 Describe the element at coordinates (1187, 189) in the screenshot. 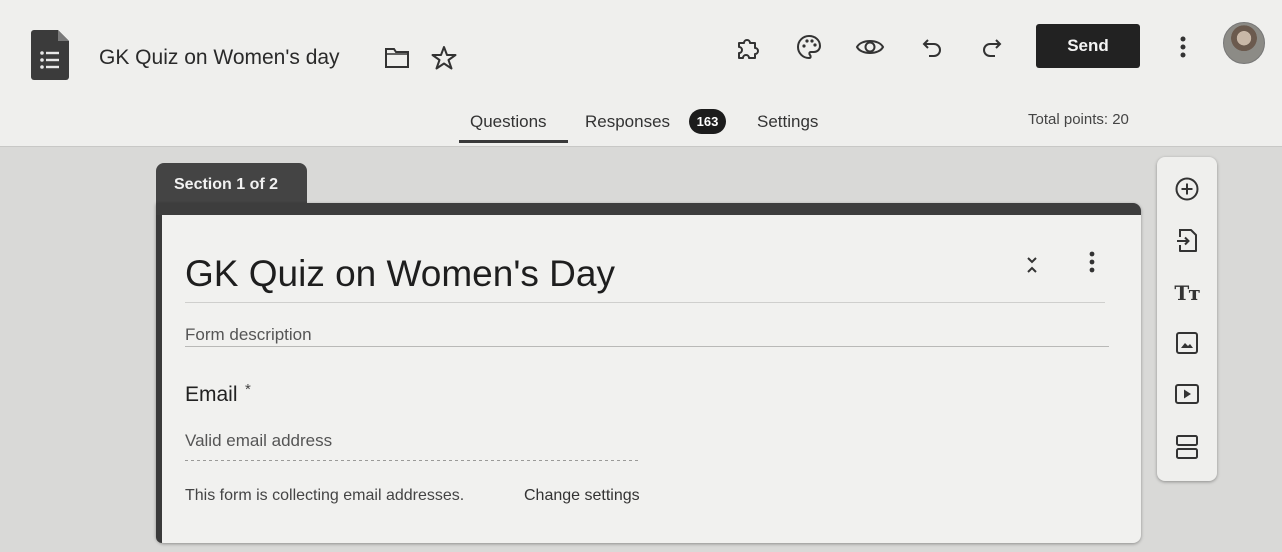

I see `add-question-icon` at that location.